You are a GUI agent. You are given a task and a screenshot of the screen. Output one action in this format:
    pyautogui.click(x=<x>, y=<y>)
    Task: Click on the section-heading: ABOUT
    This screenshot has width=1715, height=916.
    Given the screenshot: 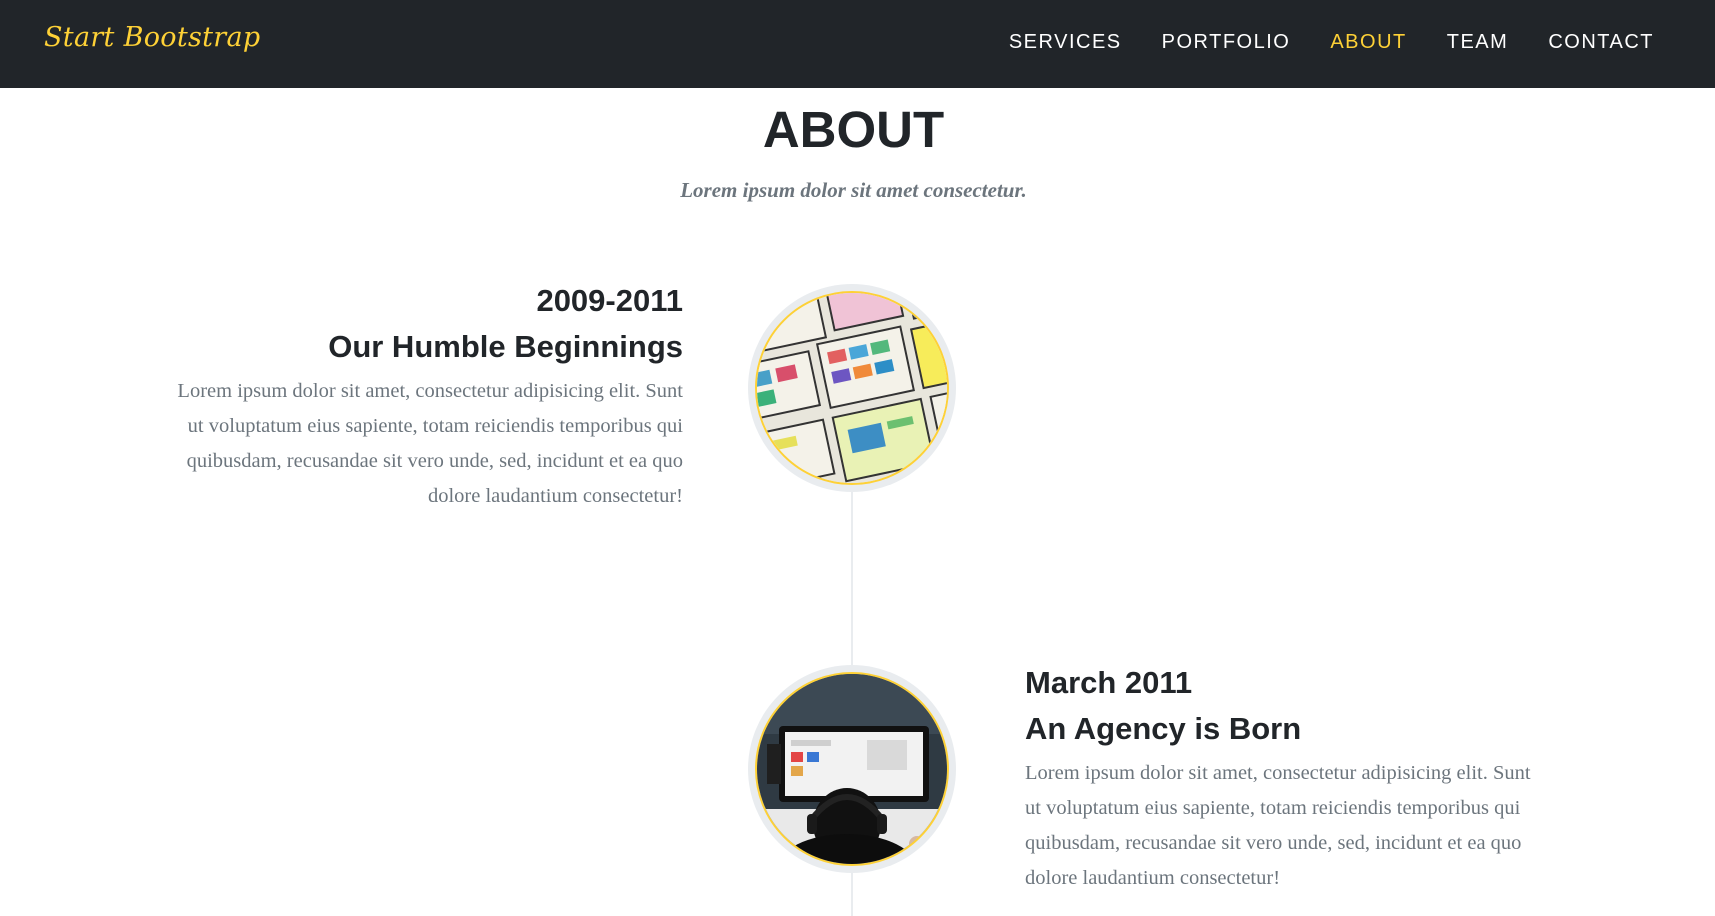 What is the action you would take?
    pyautogui.click(x=853, y=129)
    